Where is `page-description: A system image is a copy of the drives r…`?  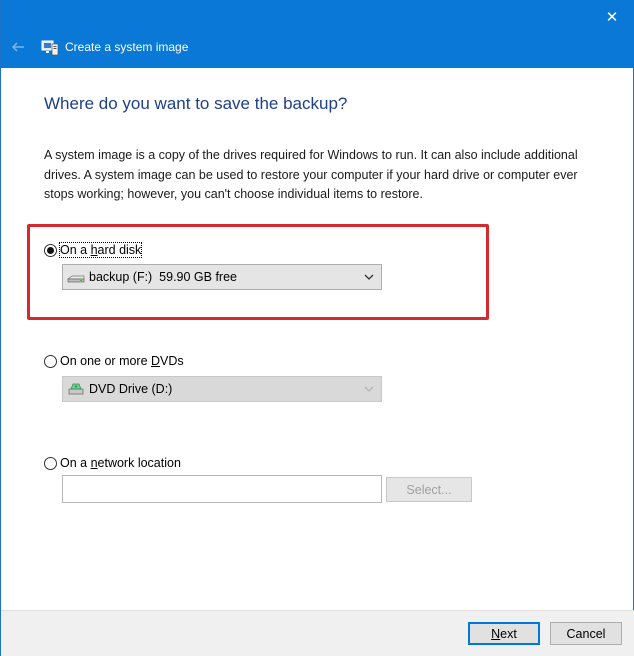 page-description: A system image is a copy of the drives r… is located at coordinates (311, 174).